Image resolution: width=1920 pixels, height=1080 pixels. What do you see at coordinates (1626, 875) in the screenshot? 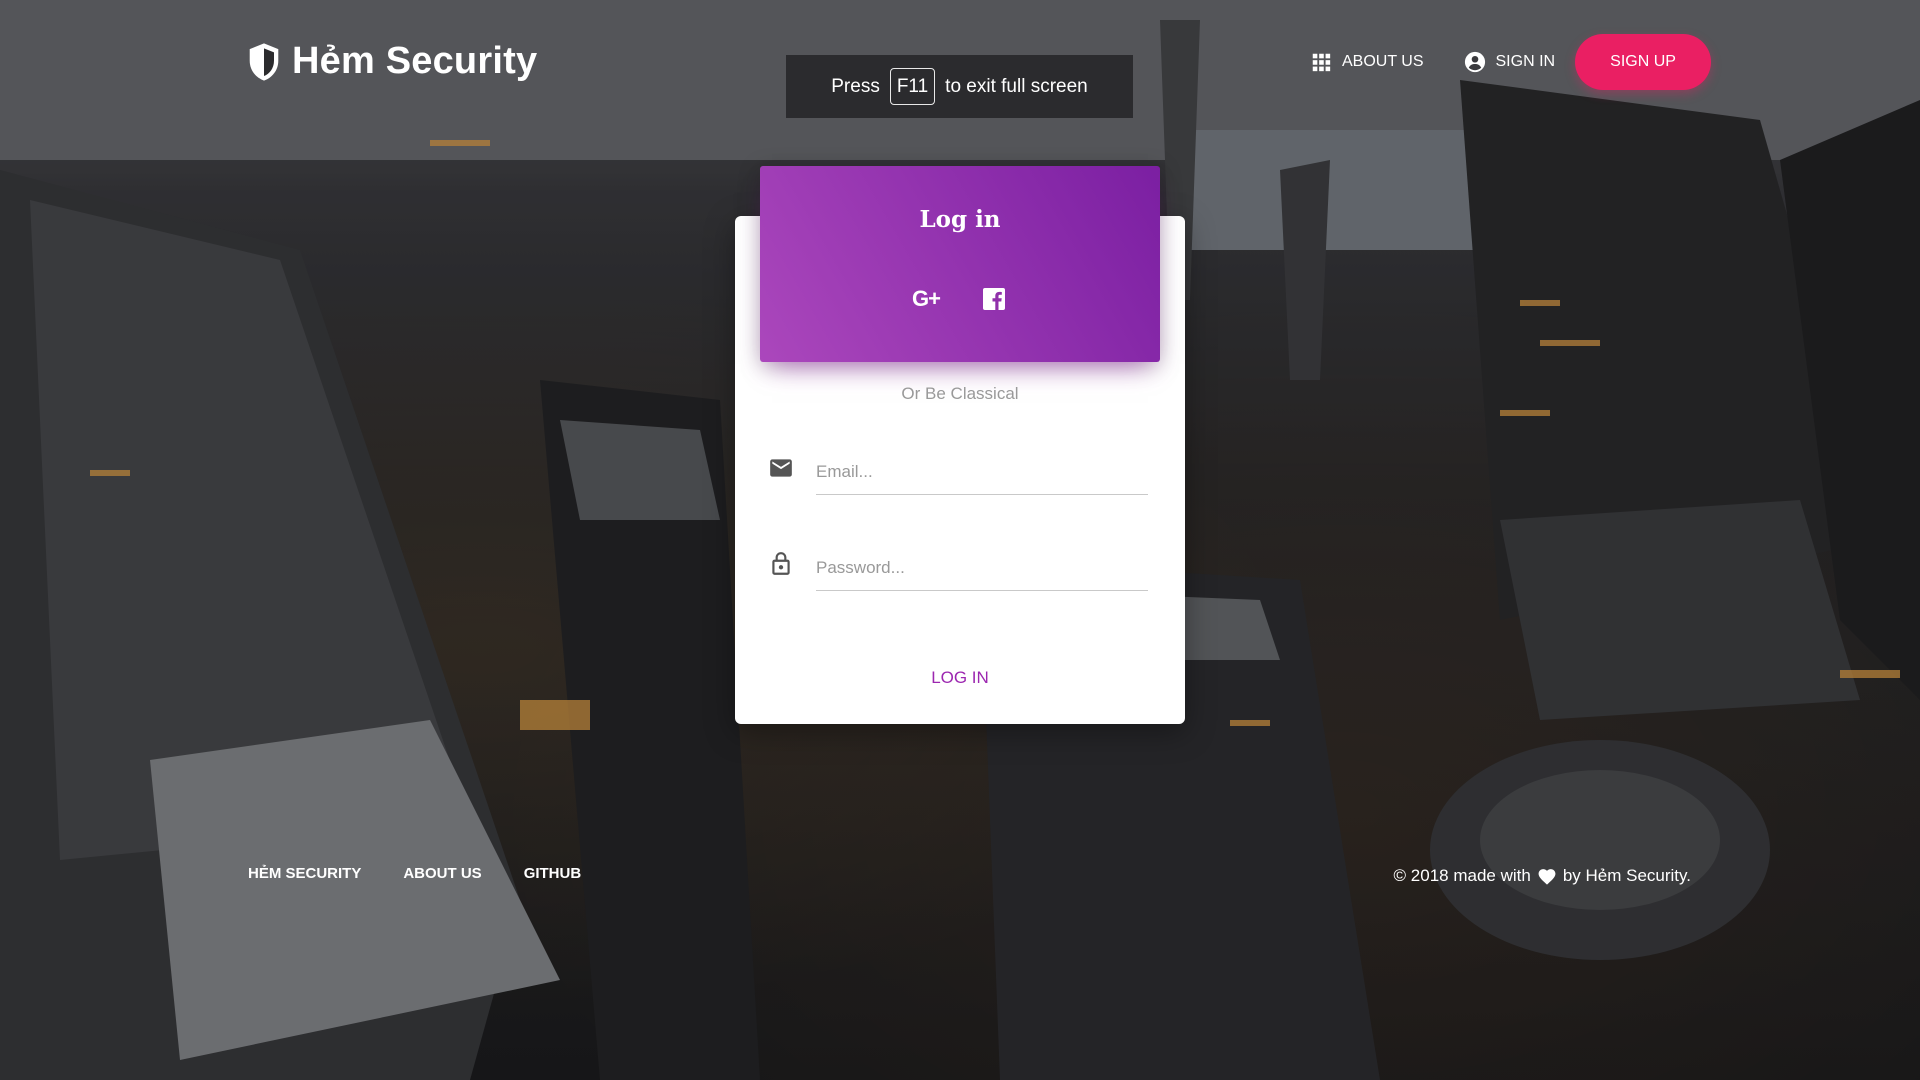
I see `copyright-suffix: by Hẻm Security.` at bounding box center [1626, 875].